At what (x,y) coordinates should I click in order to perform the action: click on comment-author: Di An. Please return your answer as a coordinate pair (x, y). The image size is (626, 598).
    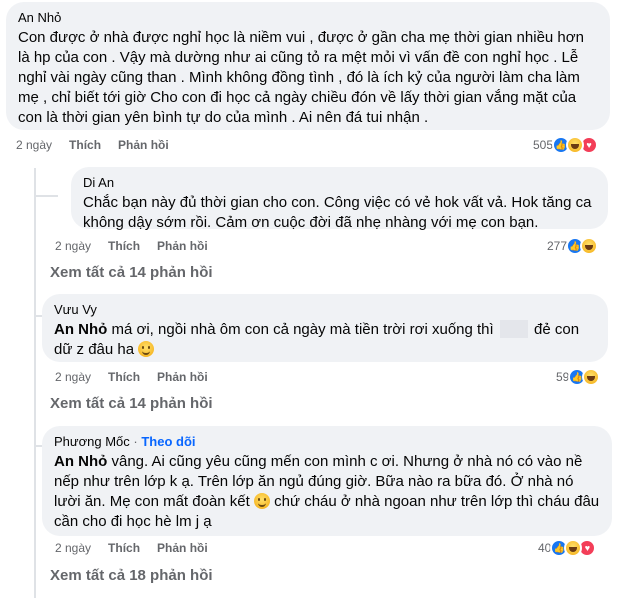
    Looking at the image, I should click on (339, 182).